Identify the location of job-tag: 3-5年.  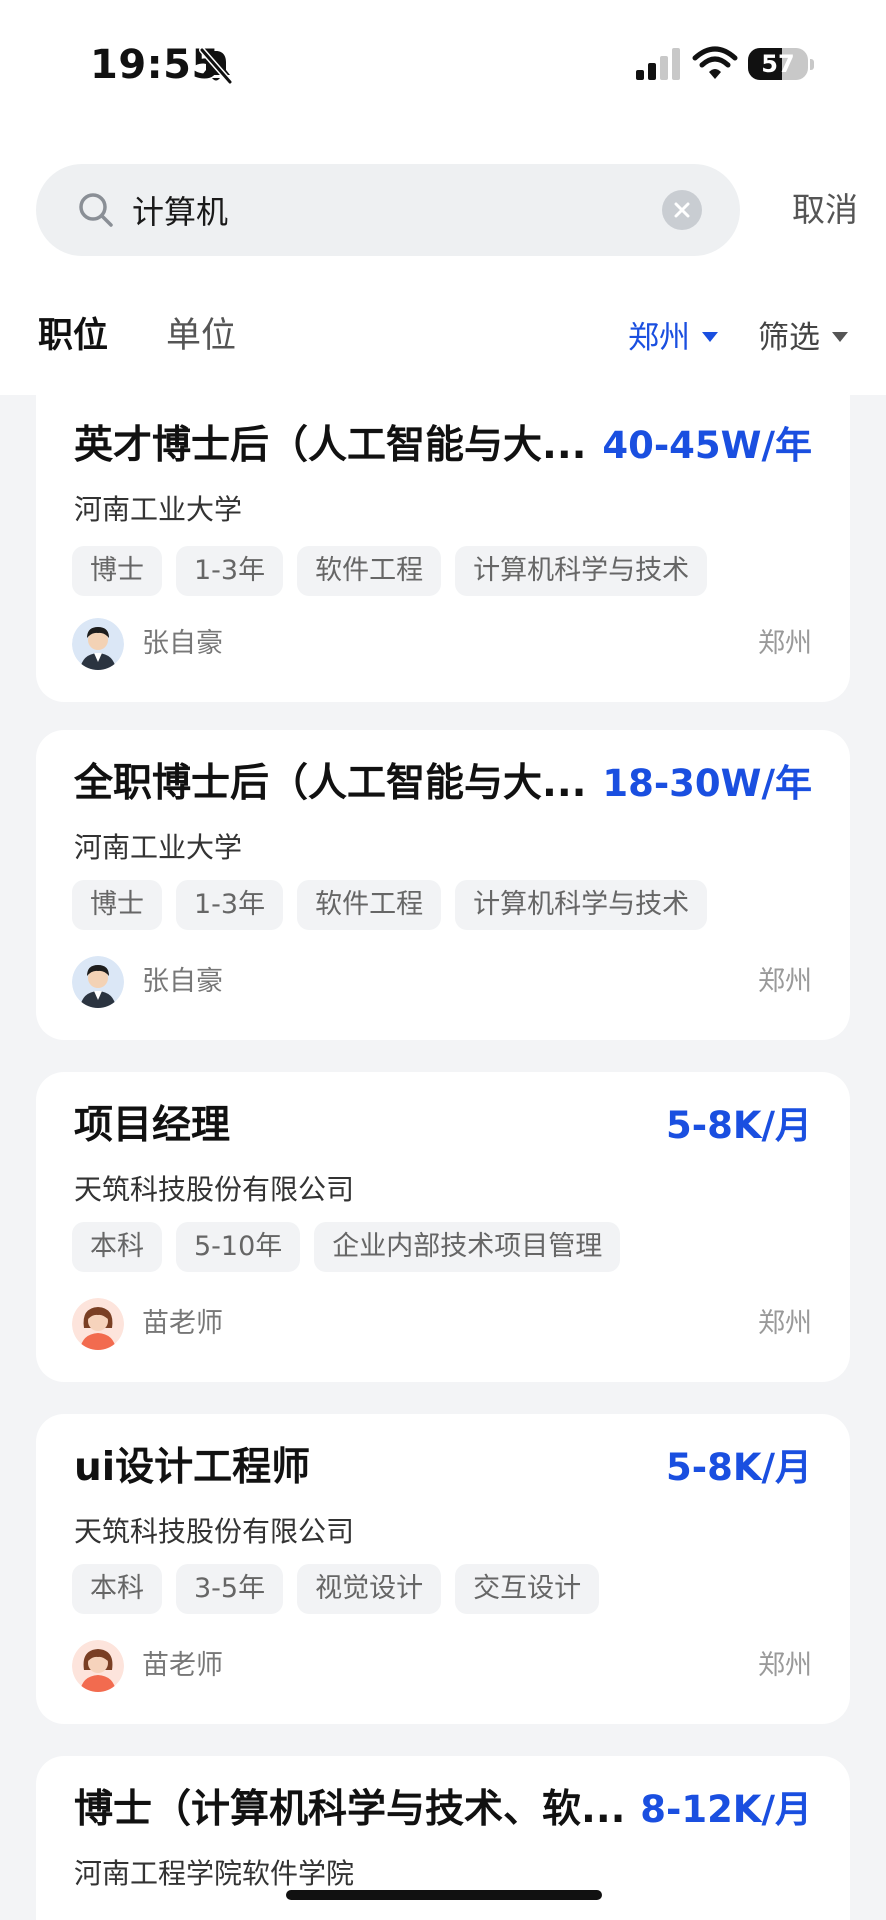
(230, 1589).